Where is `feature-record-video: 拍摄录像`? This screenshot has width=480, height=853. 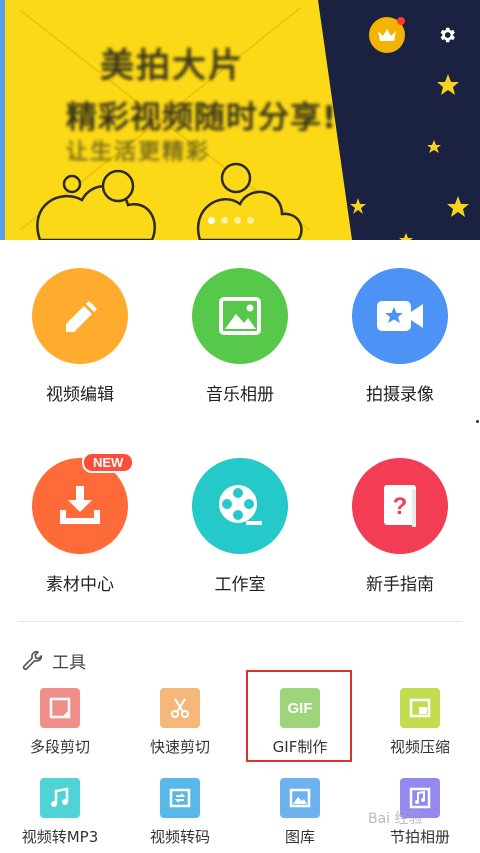
feature-record-video: 拍摄录像 is located at coordinates (400, 336).